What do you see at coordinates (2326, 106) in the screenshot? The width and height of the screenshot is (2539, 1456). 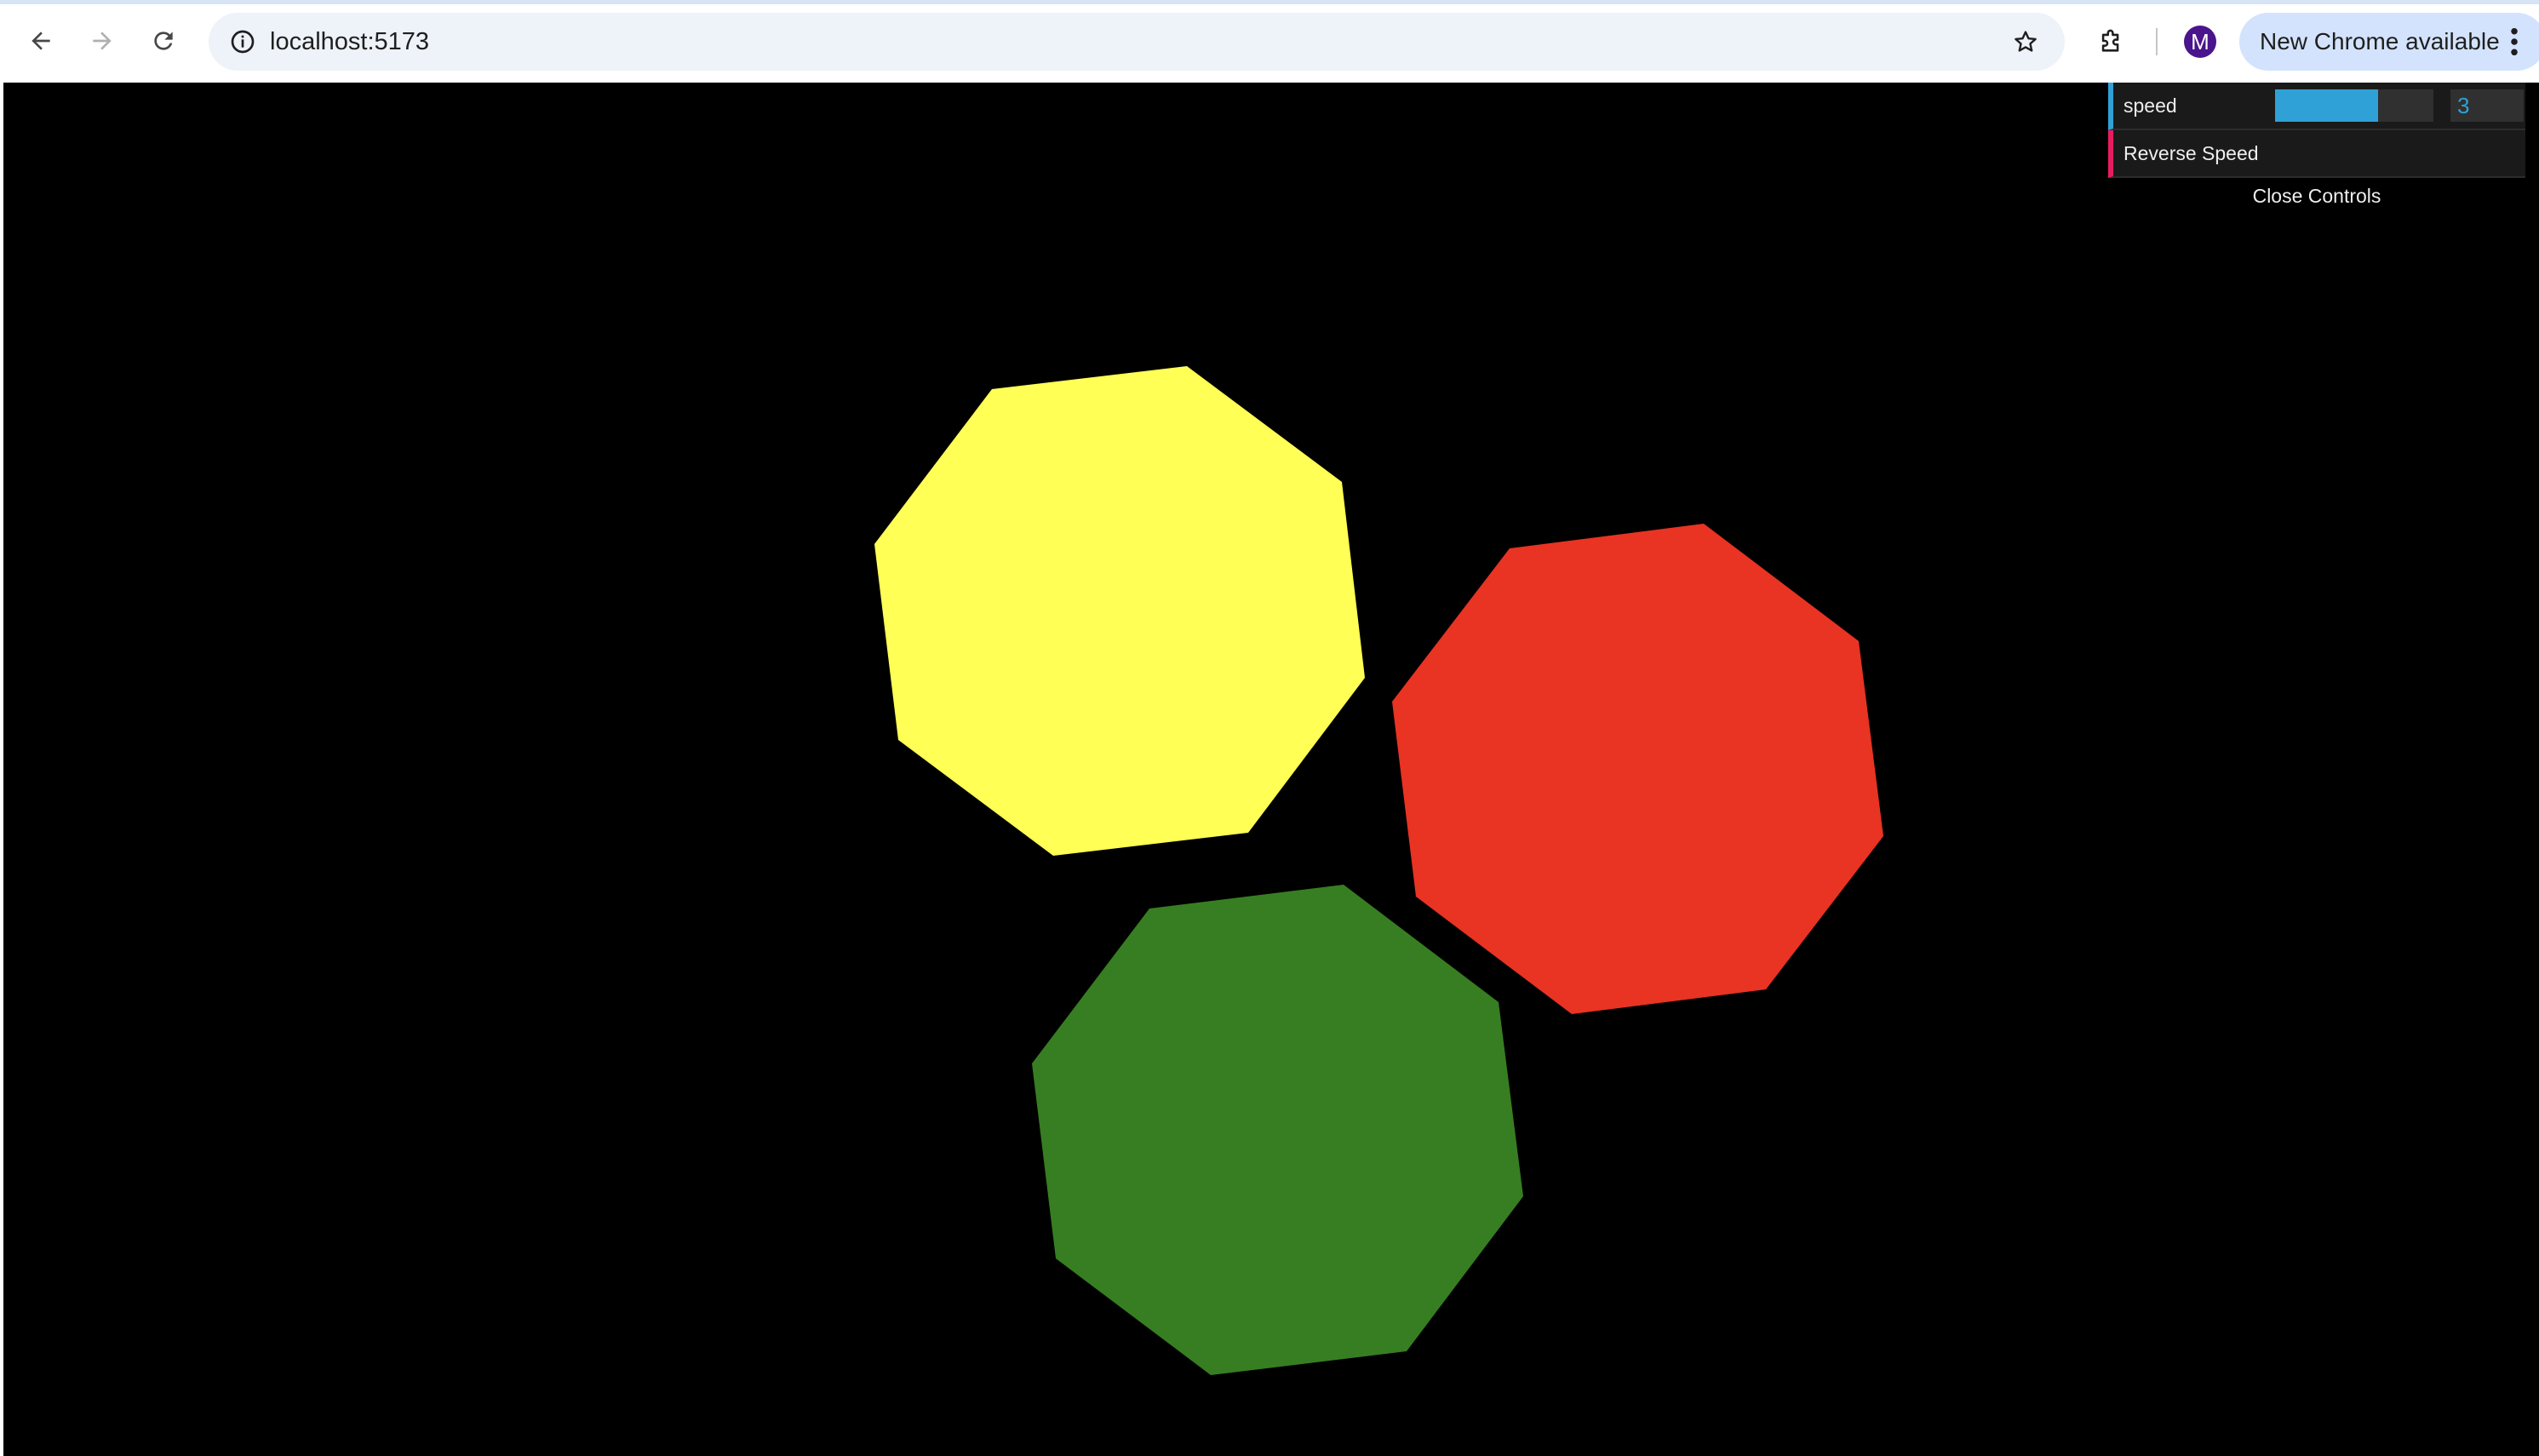 I see `speed-slider-fill` at bounding box center [2326, 106].